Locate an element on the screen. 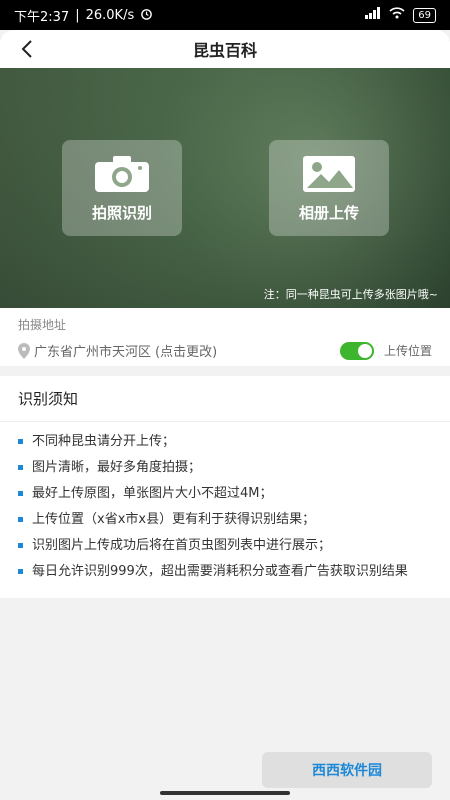 The image size is (450, 800). location-selector: 广东省广州市天河区 (点击更改) is located at coordinates (117, 350).